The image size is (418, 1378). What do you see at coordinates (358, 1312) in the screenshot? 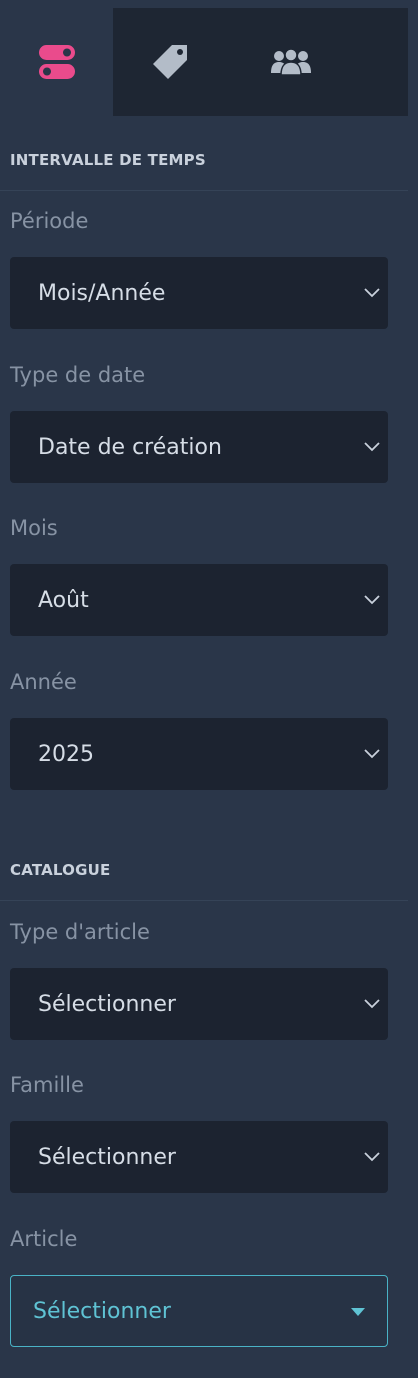
I see `caret-down-icon` at bounding box center [358, 1312].